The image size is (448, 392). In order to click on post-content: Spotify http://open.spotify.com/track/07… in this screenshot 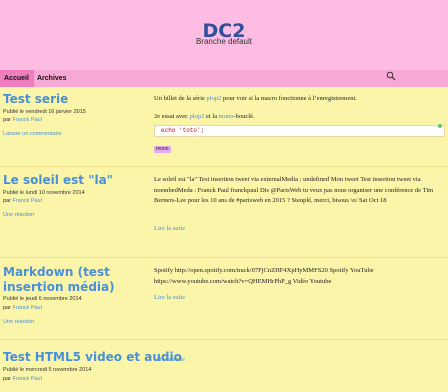, I will do `click(264, 276)`.